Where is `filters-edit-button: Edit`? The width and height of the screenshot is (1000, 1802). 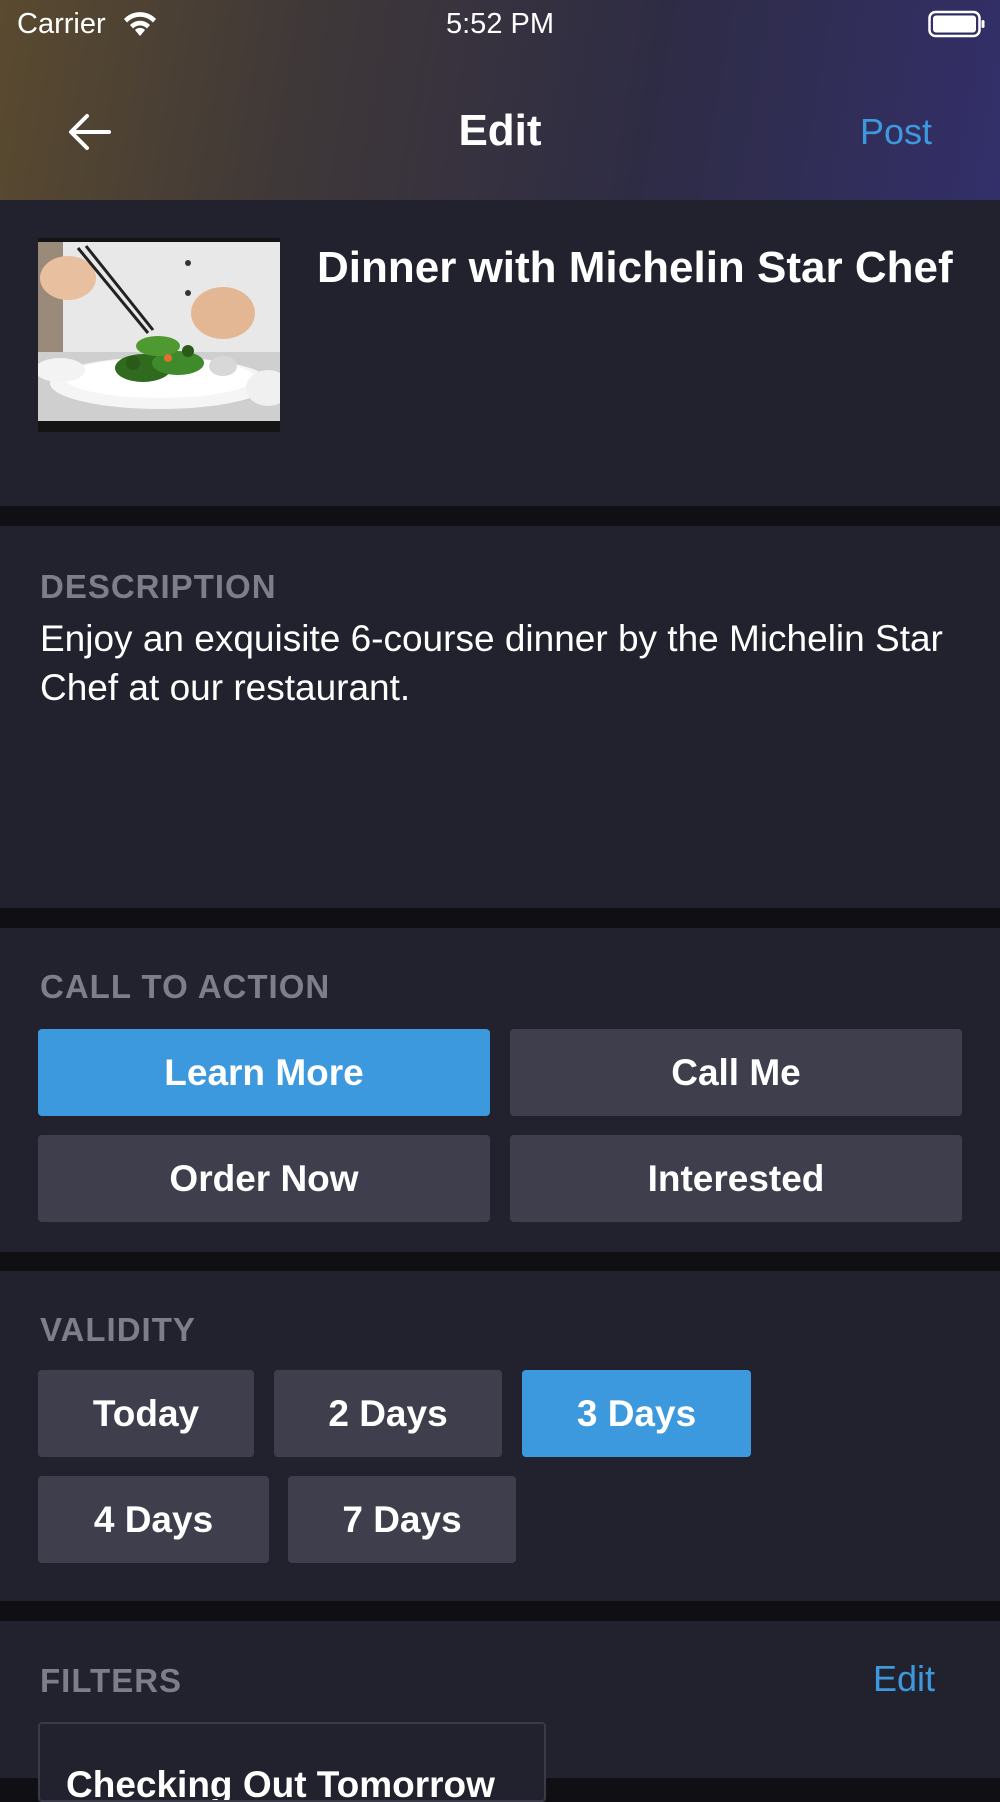 filters-edit-button: Edit is located at coordinates (904, 1679).